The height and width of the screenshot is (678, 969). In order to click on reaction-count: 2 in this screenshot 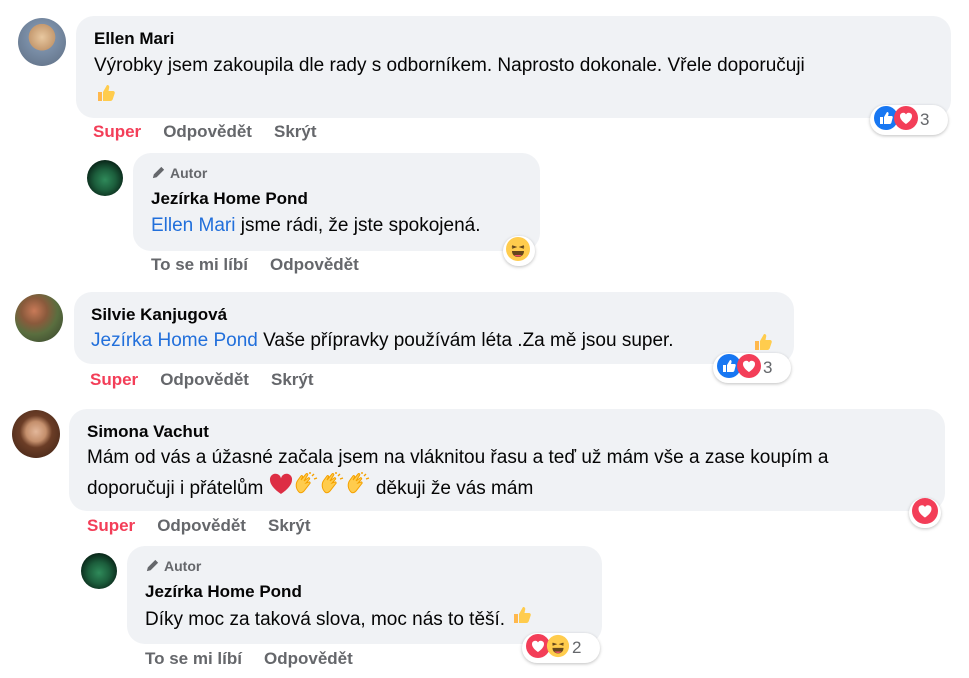, I will do `click(577, 647)`.